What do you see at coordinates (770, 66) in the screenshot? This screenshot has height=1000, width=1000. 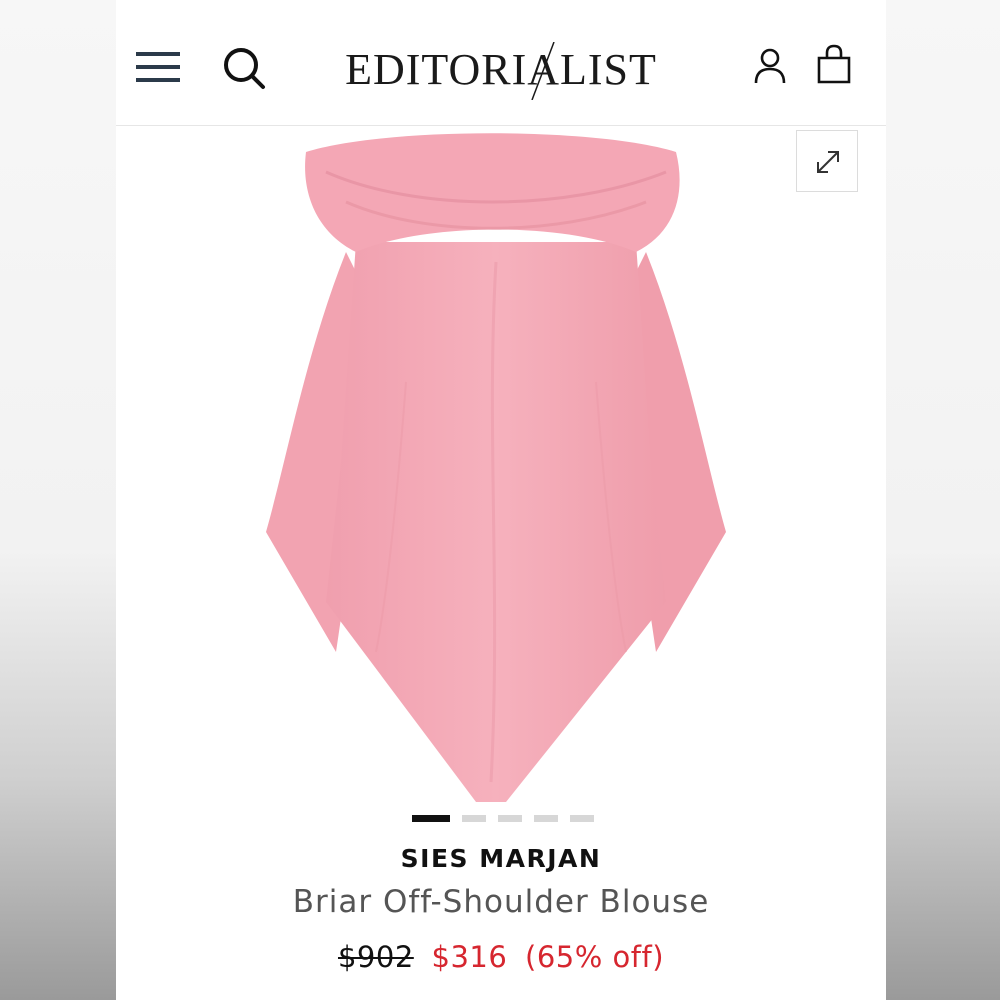 I see `account-icon` at bounding box center [770, 66].